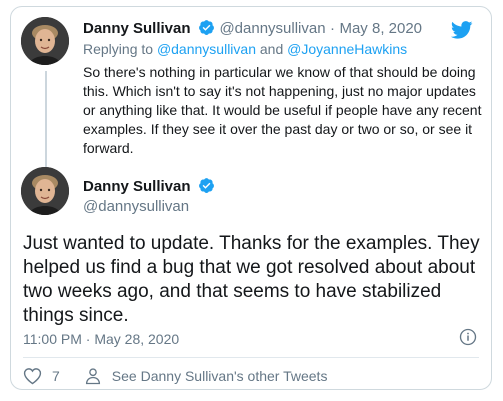 The height and width of the screenshot is (401, 503). Describe the element at coordinates (380, 28) in the screenshot. I see `reply-date: May 8, 2020` at that location.